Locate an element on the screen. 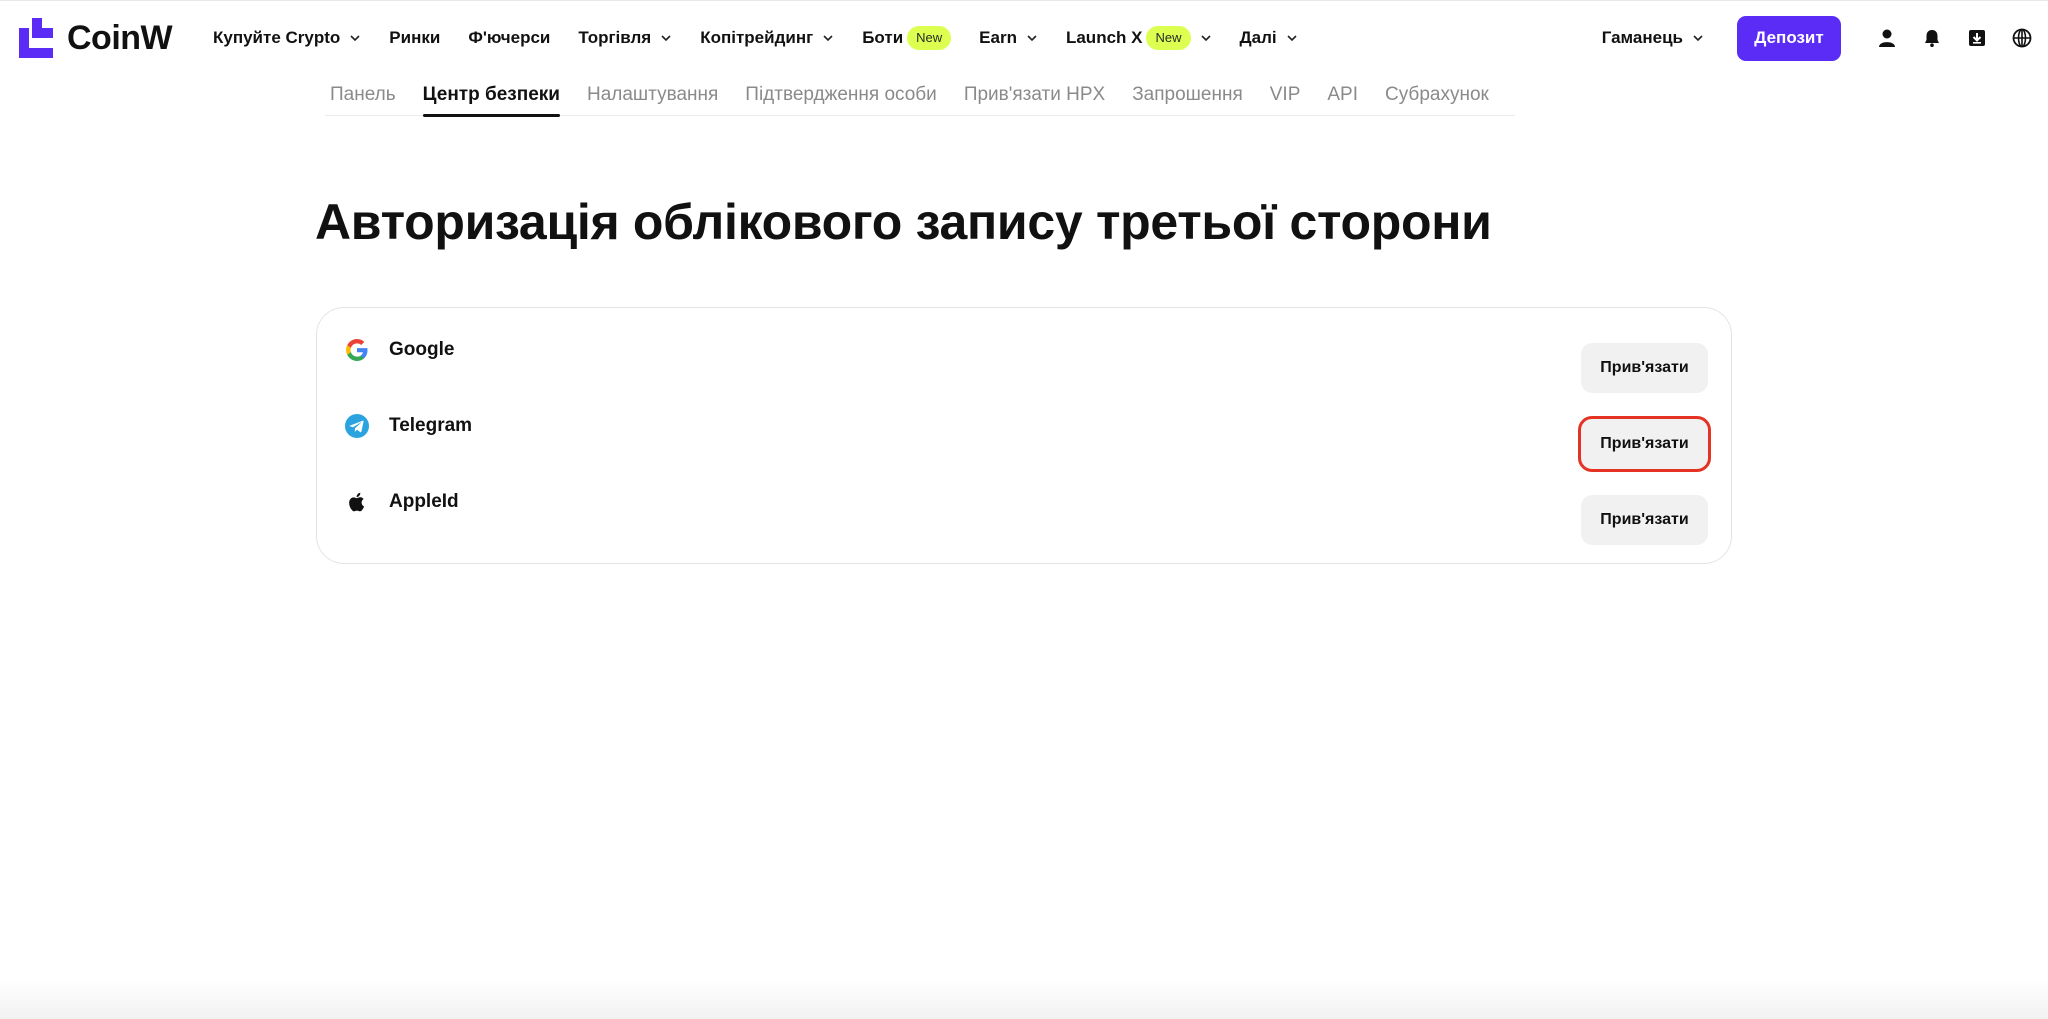 Image resolution: width=2048 pixels, height=1019 pixels. nav-item-0: Купуйте Crypto is located at coordinates (287, 38).